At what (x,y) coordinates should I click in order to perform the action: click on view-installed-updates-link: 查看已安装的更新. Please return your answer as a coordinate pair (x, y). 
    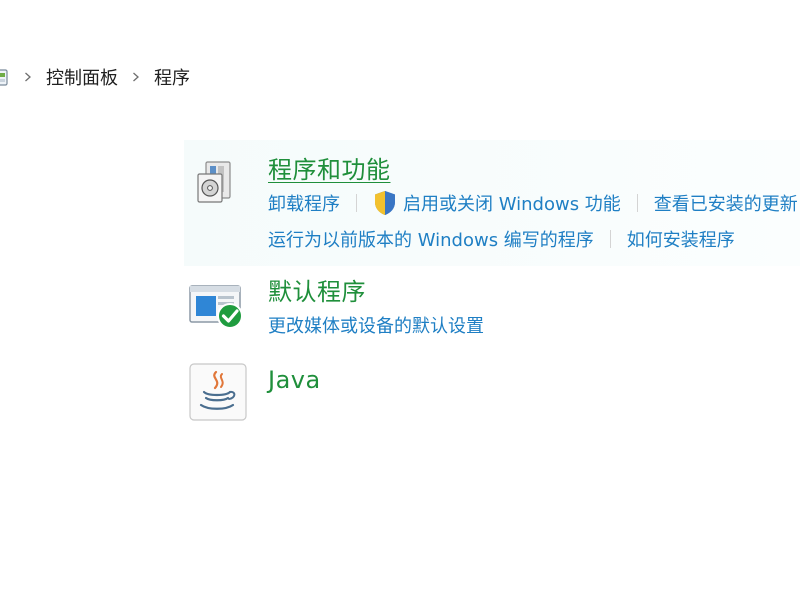
    Looking at the image, I should click on (726, 203).